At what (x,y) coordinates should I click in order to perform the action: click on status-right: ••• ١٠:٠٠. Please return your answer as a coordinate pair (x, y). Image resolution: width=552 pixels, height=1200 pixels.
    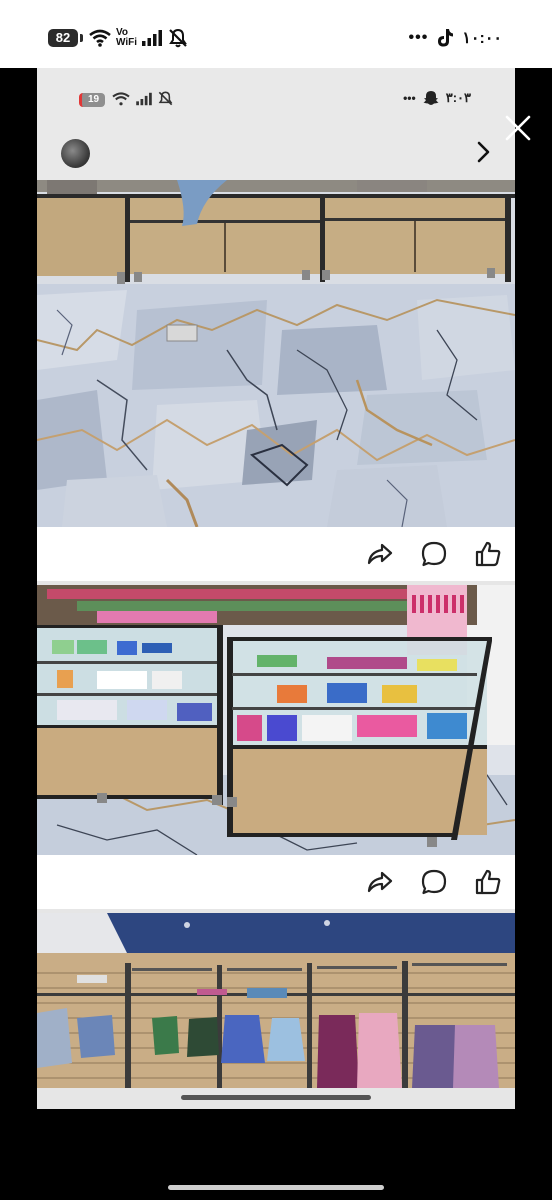
    Looking at the image, I should click on (455, 38).